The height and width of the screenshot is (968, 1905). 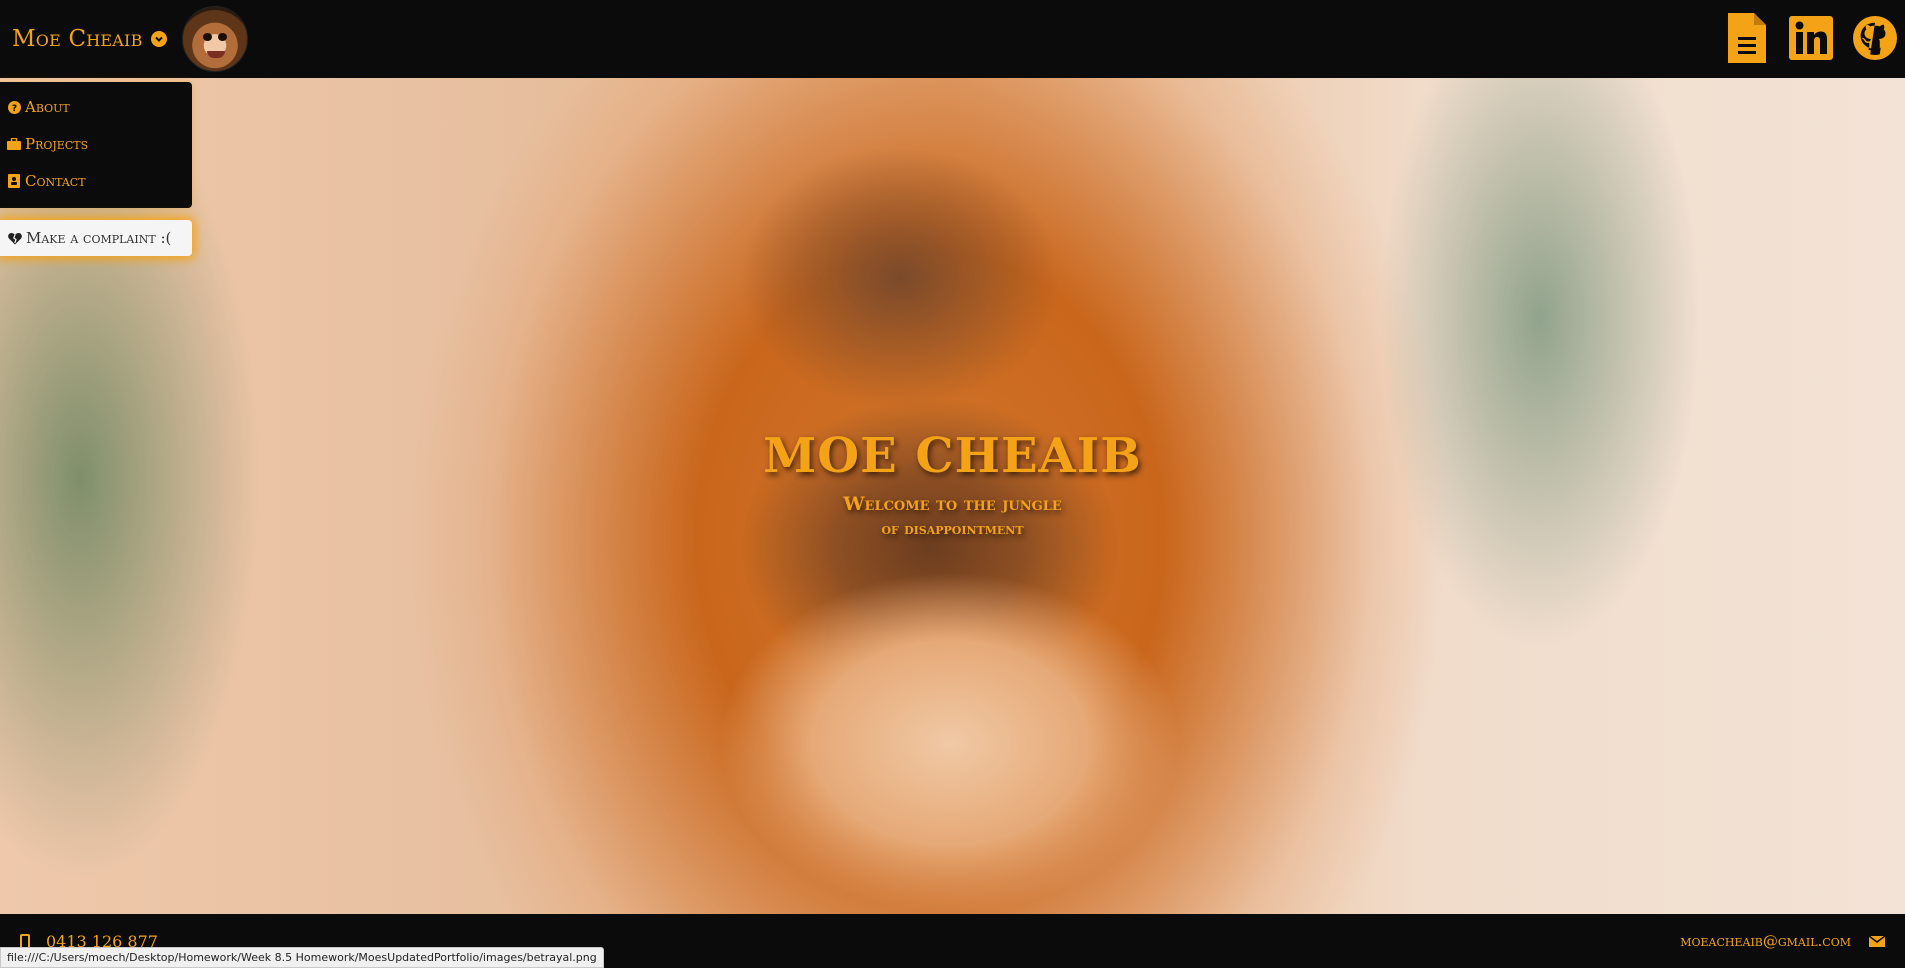 I want to click on briefcase-icon, so click(x=14, y=144).